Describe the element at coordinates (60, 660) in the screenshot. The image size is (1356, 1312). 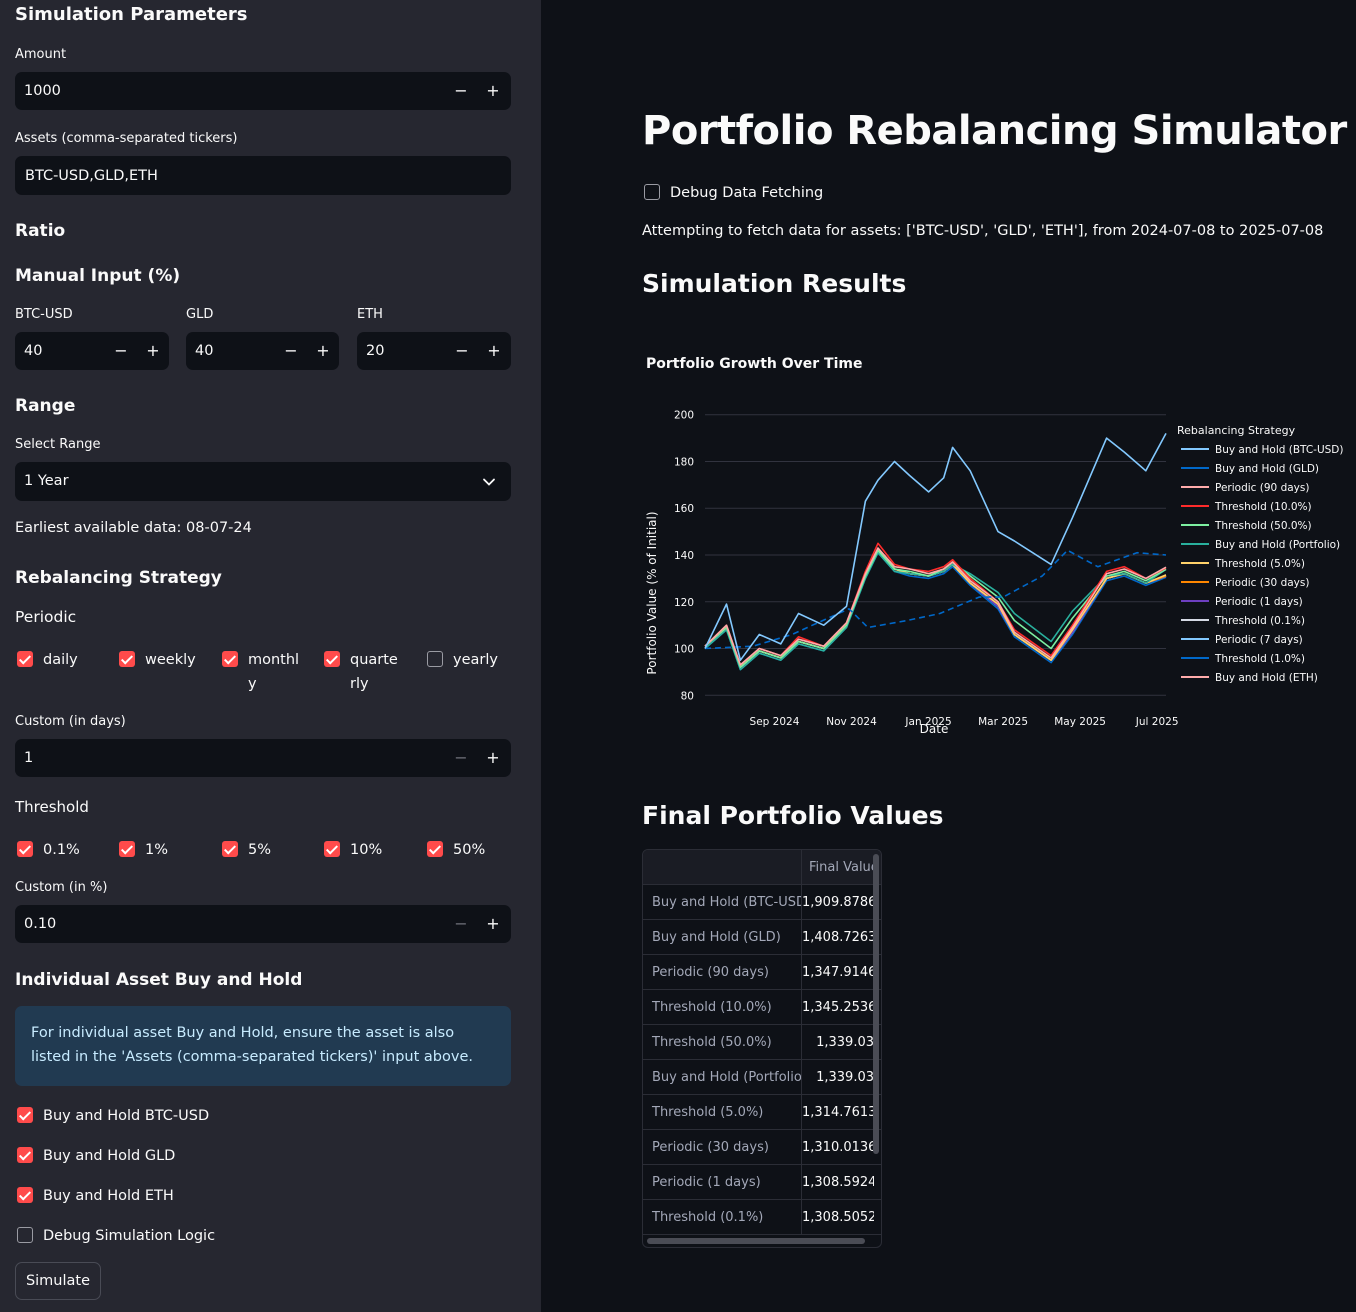
I see `checkbox-label-daily: daily` at that location.